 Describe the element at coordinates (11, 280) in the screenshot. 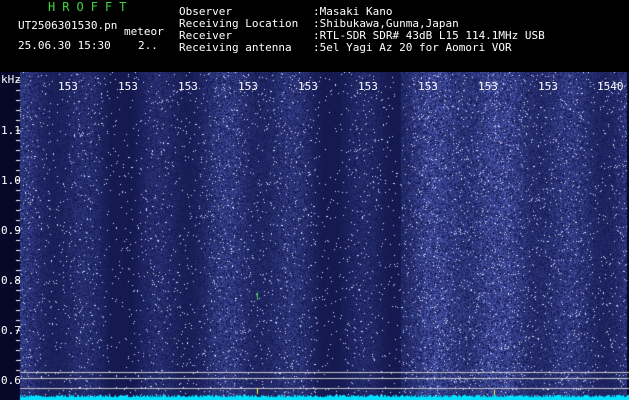

I see `y-tick-label: 0.8` at that location.